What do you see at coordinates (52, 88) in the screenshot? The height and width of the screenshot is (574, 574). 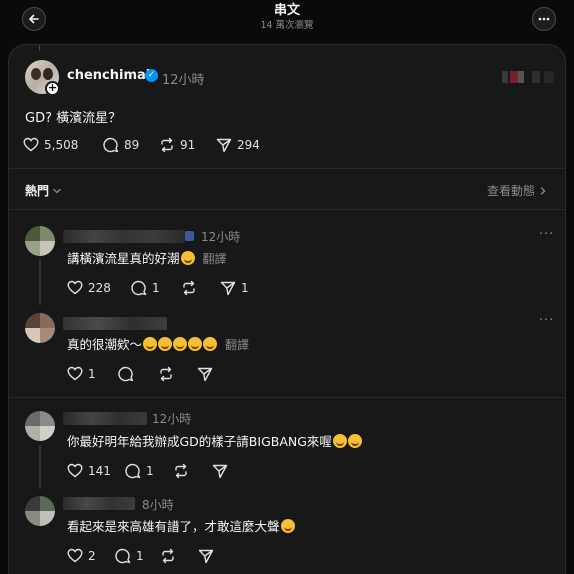 I see `follow-plus-icon: +` at bounding box center [52, 88].